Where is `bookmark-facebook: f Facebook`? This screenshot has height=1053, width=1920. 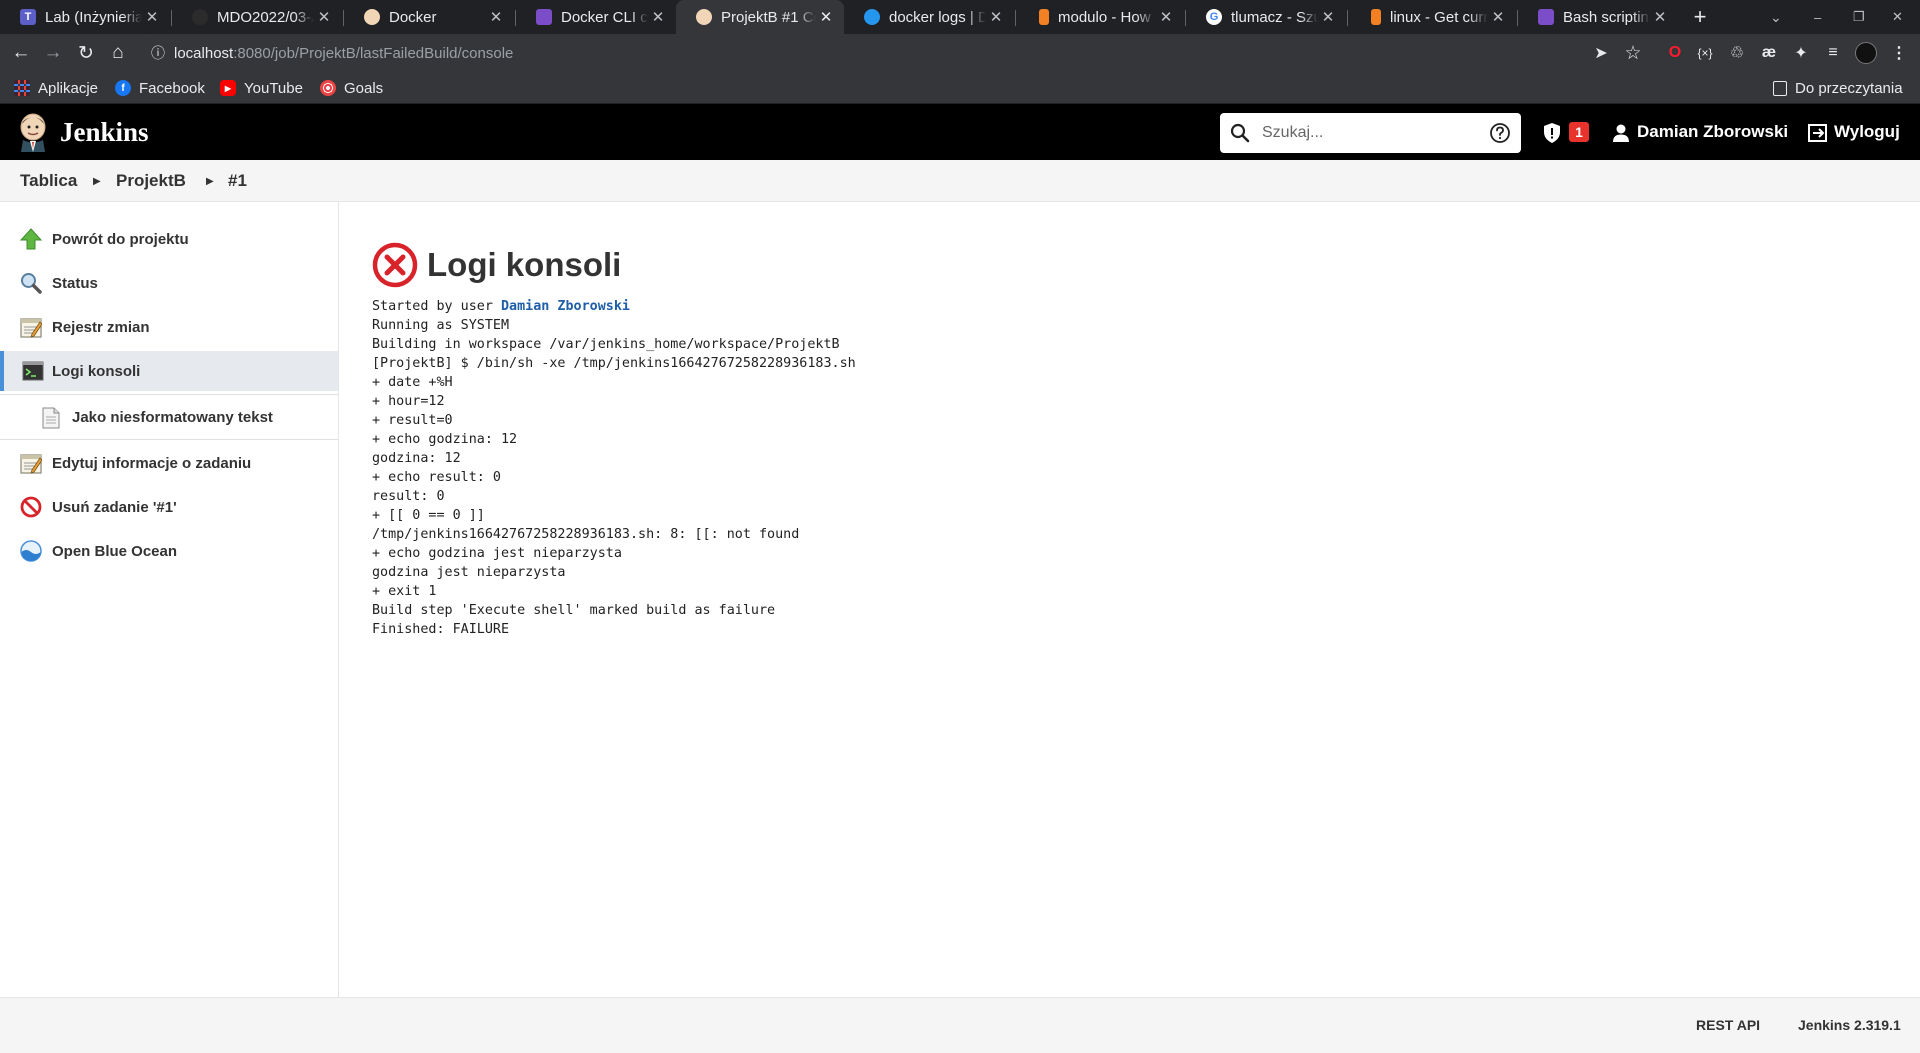
bookmark-facebook: f Facebook is located at coordinates (160, 88).